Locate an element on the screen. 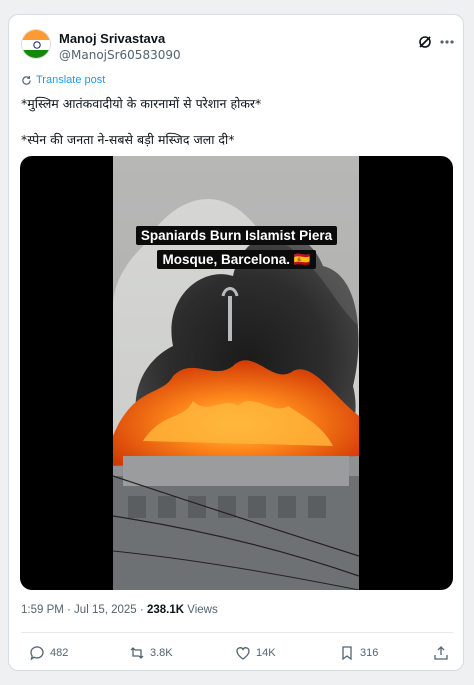  share-icon is located at coordinates (441, 653).